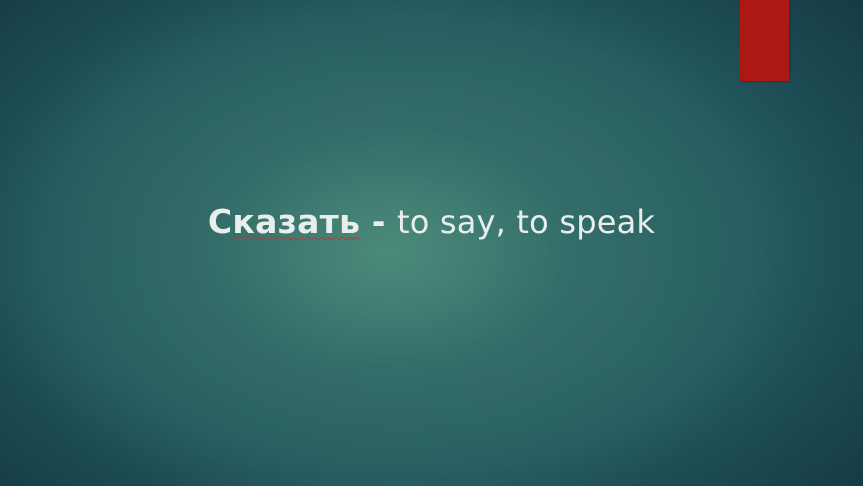 The image size is (863, 486). What do you see at coordinates (764, 40) in the screenshot?
I see `accent-bar` at bounding box center [764, 40].